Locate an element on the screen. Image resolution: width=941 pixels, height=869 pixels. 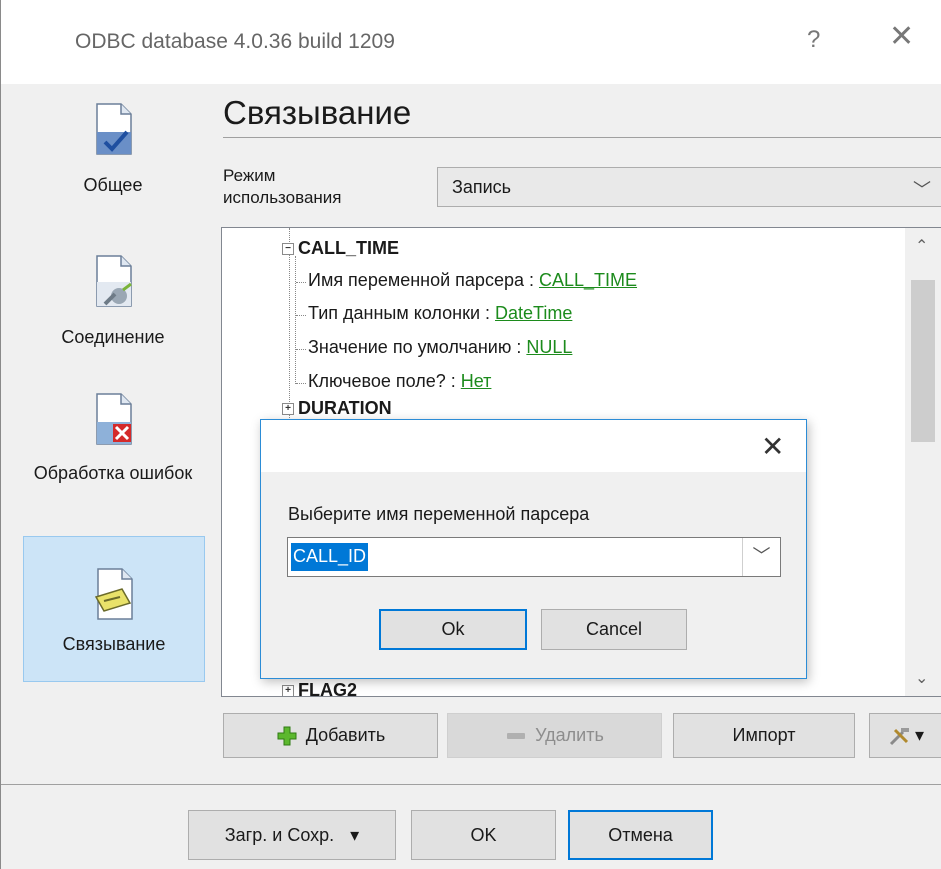
plus-icon is located at coordinates (287, 735).